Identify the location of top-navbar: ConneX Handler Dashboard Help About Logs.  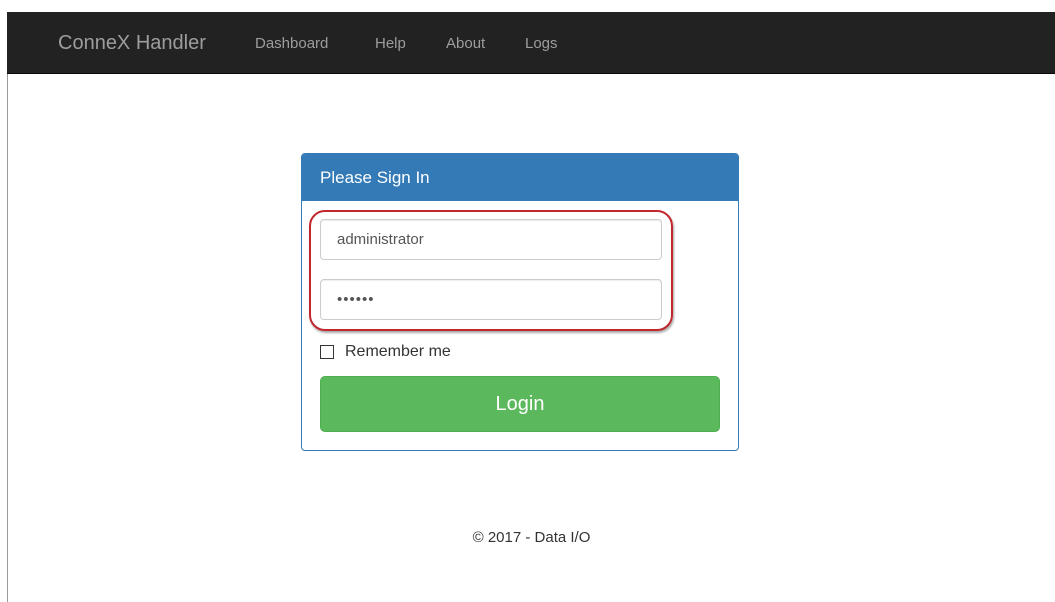
(531, 43).